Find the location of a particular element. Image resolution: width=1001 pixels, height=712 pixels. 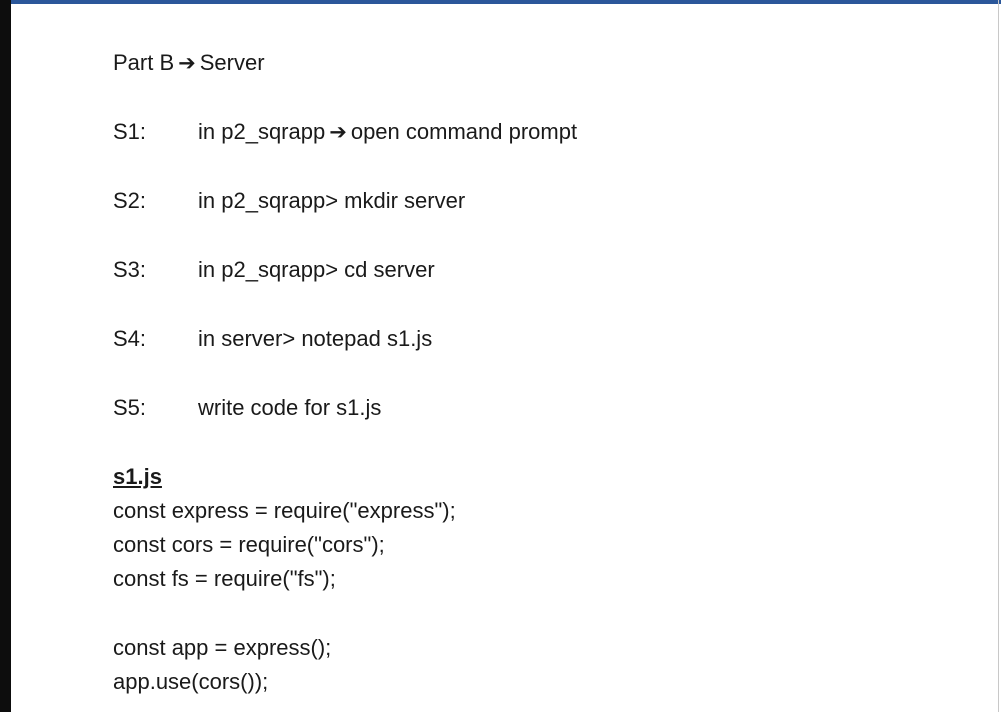

left-edge-bar is located at coordinates (5, 356).